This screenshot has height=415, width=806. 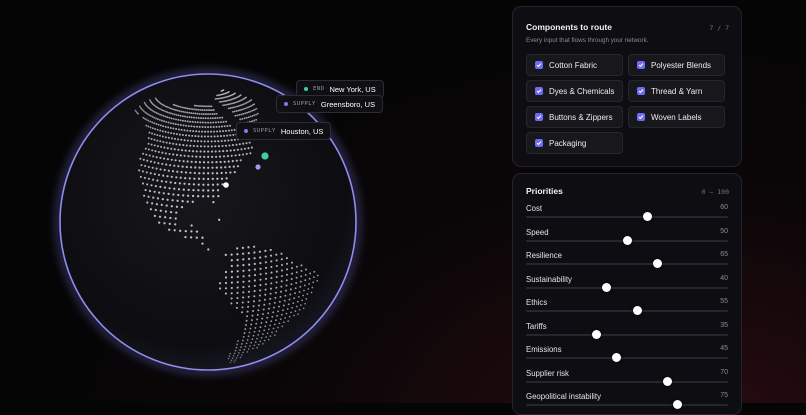 What do you see at coordinates (284, 131) in the screenshot?
I see `location-label-houston: SUPPLY Houston, US` at bounding box center [284, 131].